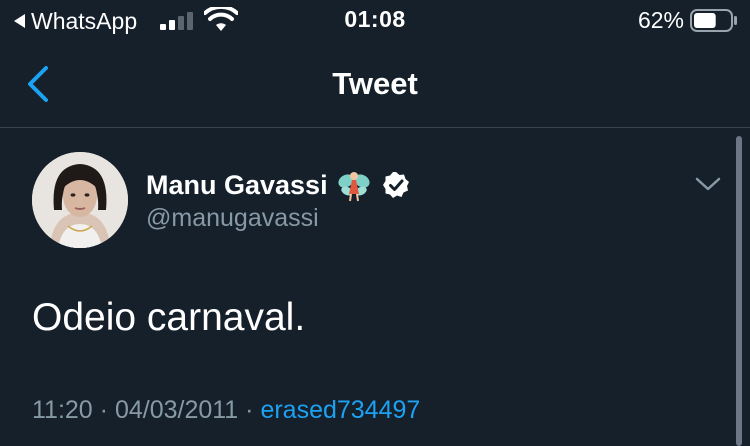 This screenshot has width=750, height=446. What do you see at coordinates (713, 20) in the screenshot?
I see `battery-icon` at bounding box center [713, 20].